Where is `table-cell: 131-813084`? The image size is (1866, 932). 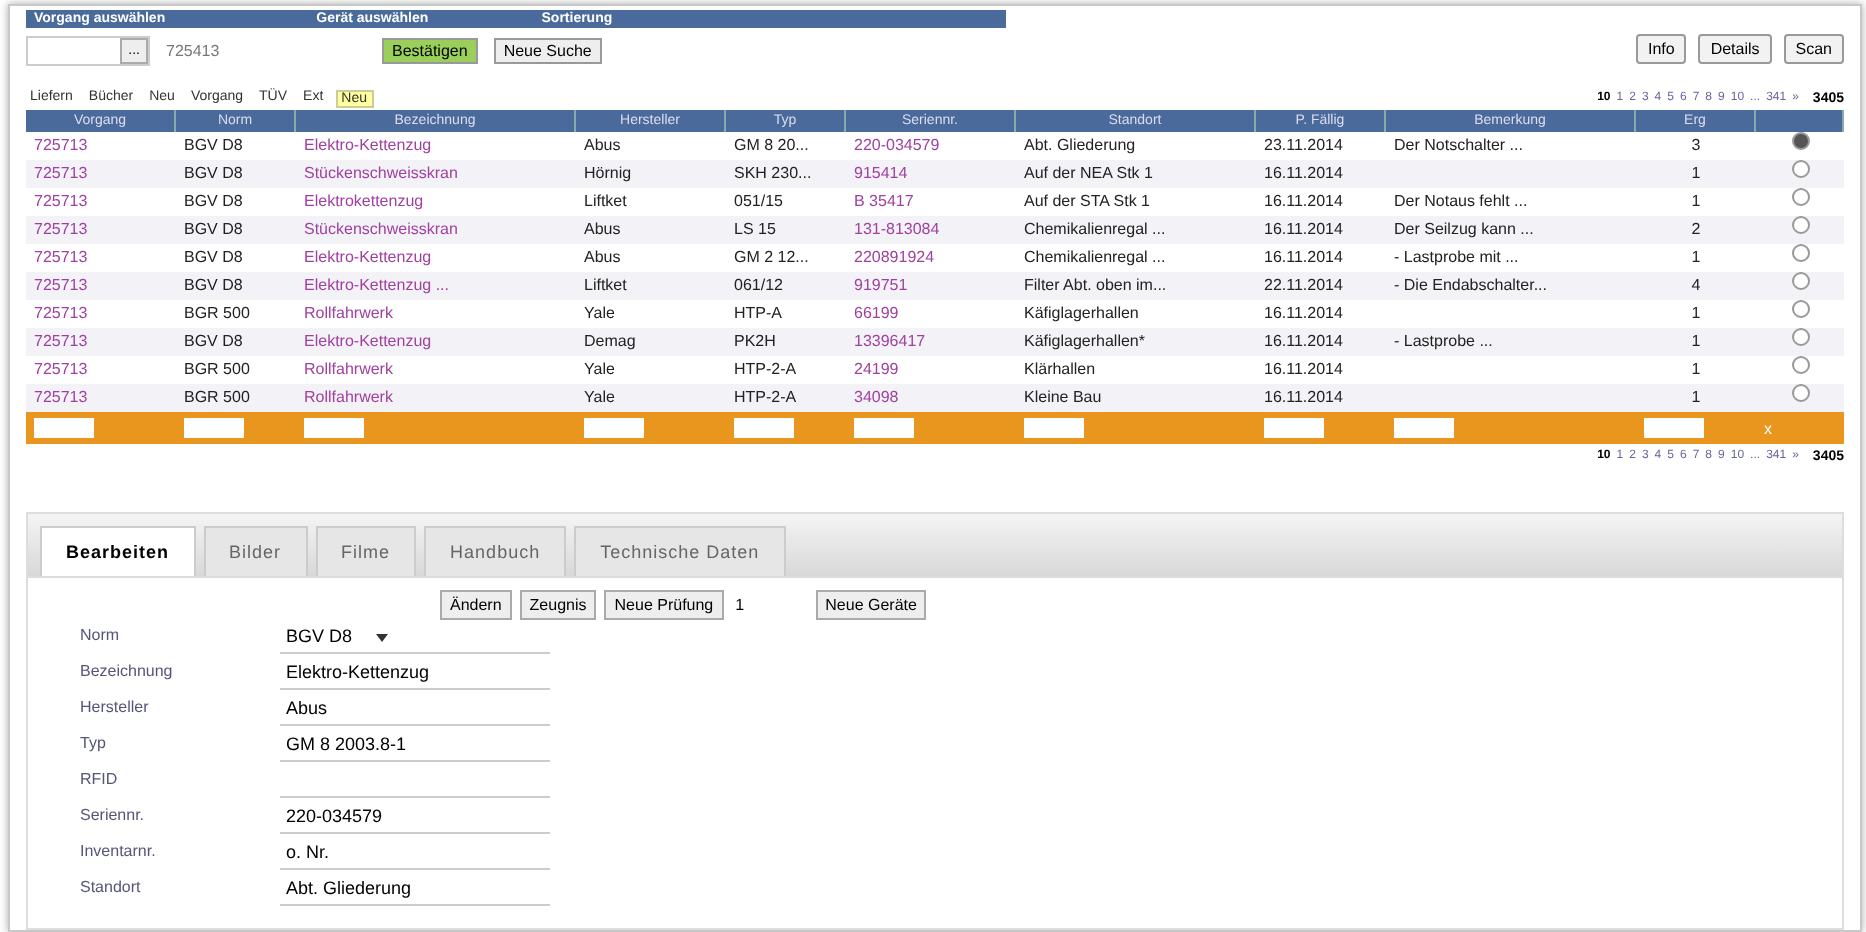 table-cell: 131-813084 is located at coordinates (931, 230).